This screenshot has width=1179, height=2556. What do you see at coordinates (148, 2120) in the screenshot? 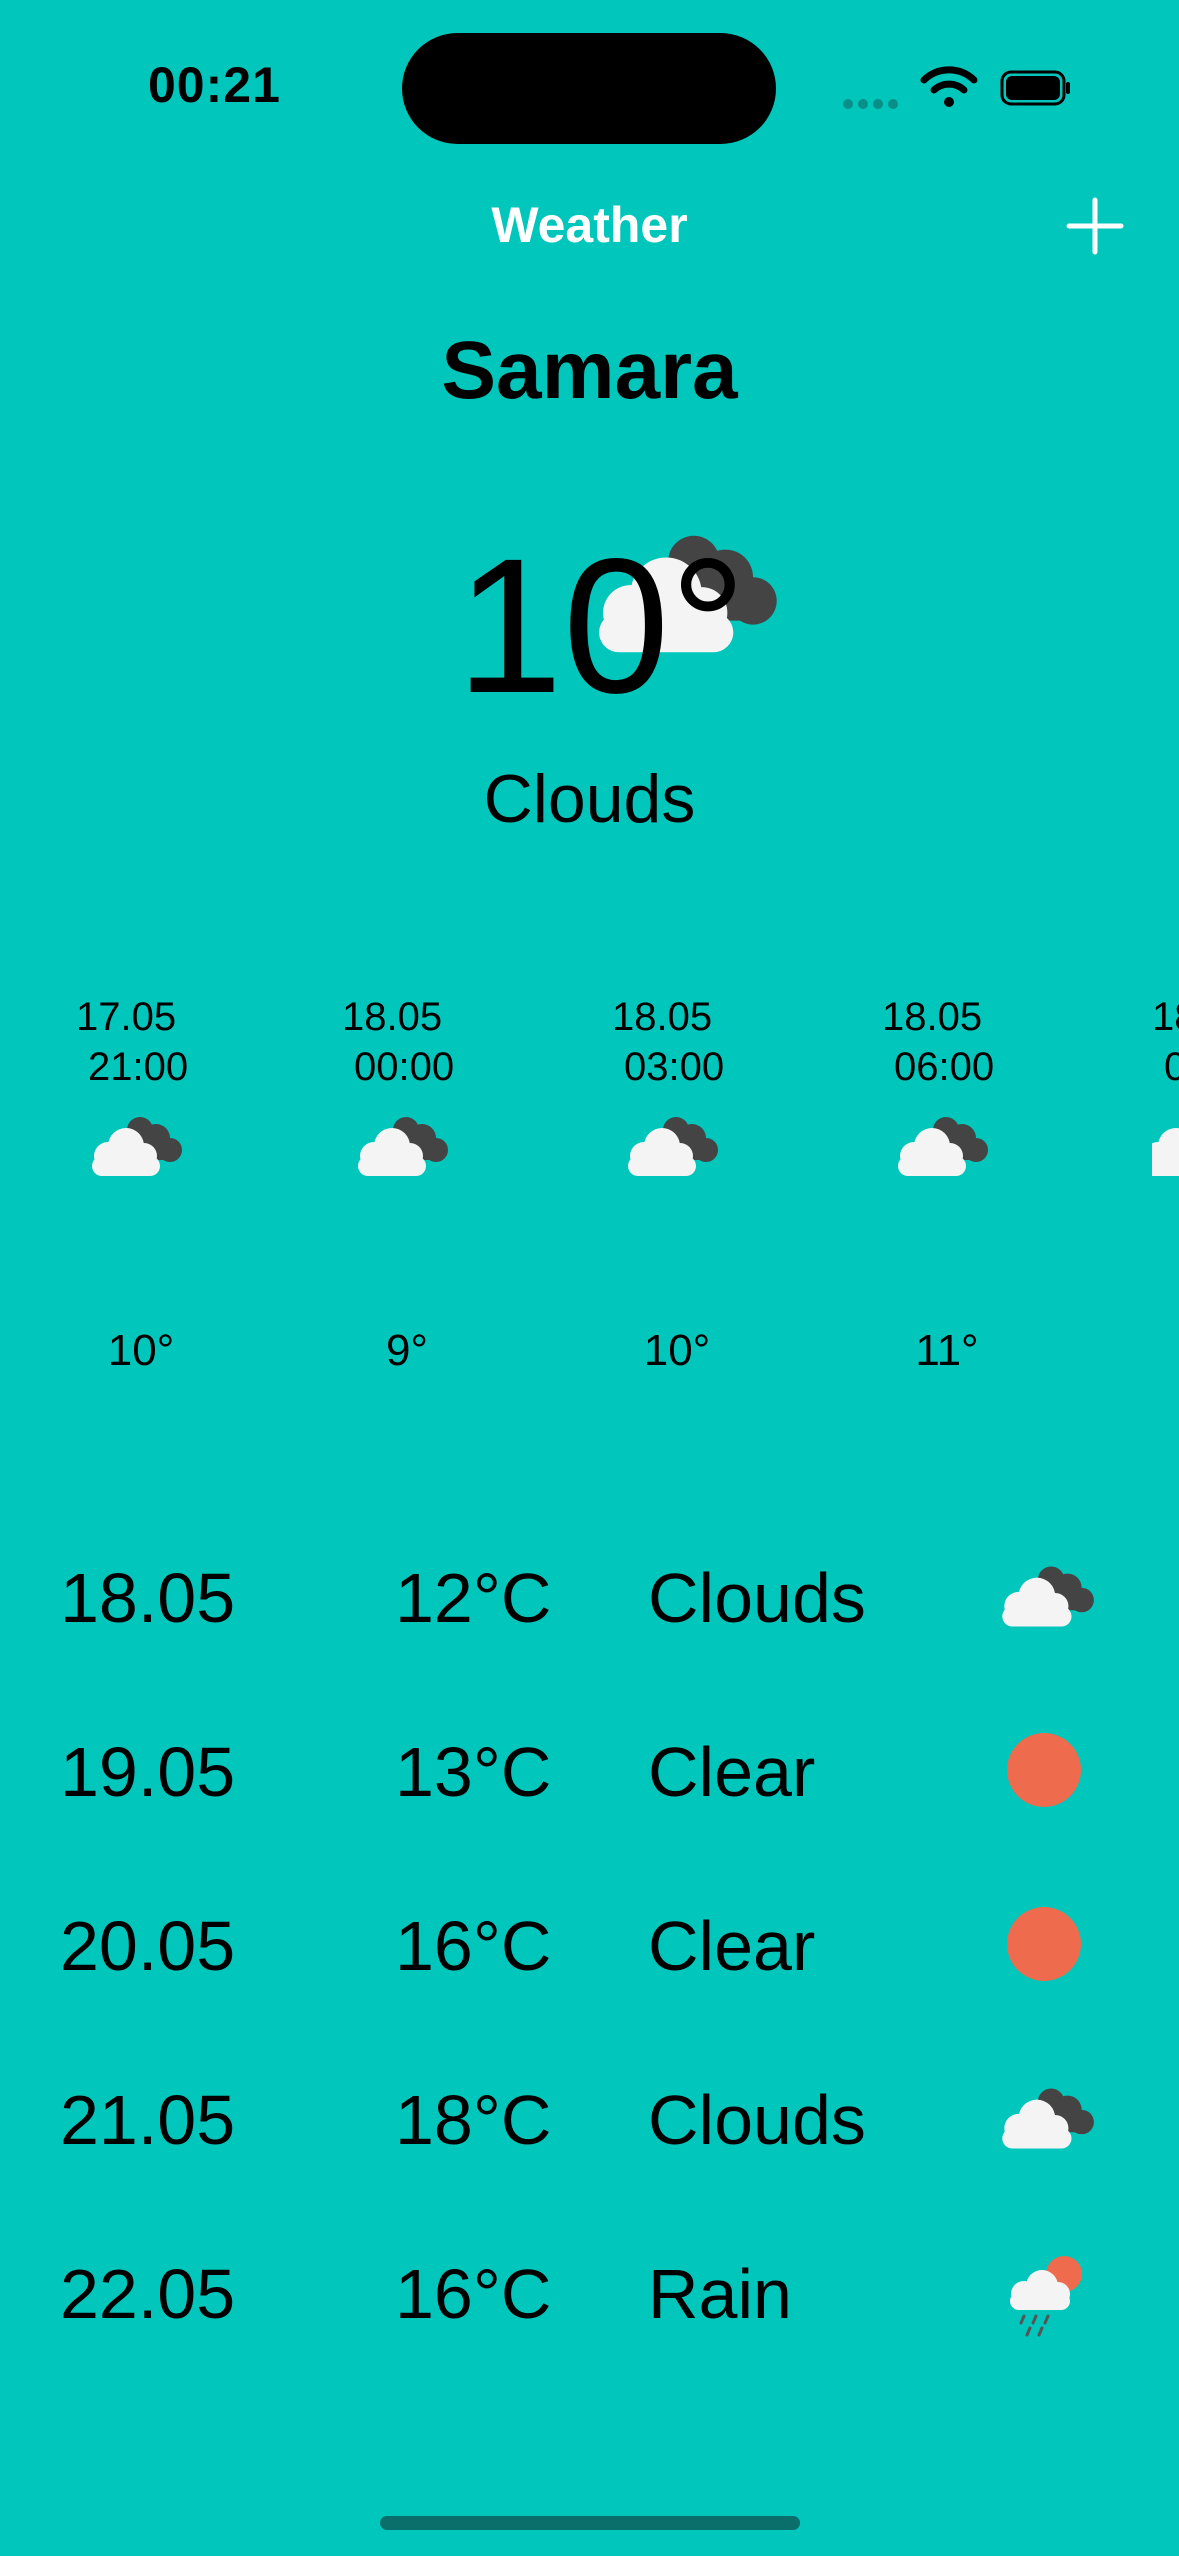
I see `daily-date: 21.05` at bounding box center [148, 2120].